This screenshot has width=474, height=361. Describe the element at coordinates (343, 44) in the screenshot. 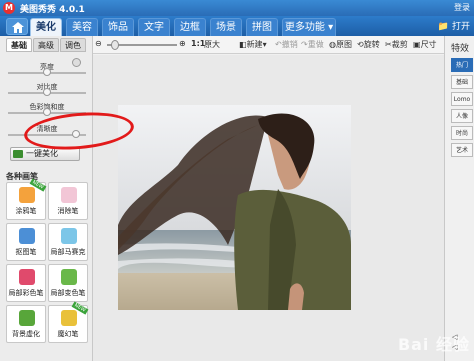

I see `original-button-label: 原图` at that location.